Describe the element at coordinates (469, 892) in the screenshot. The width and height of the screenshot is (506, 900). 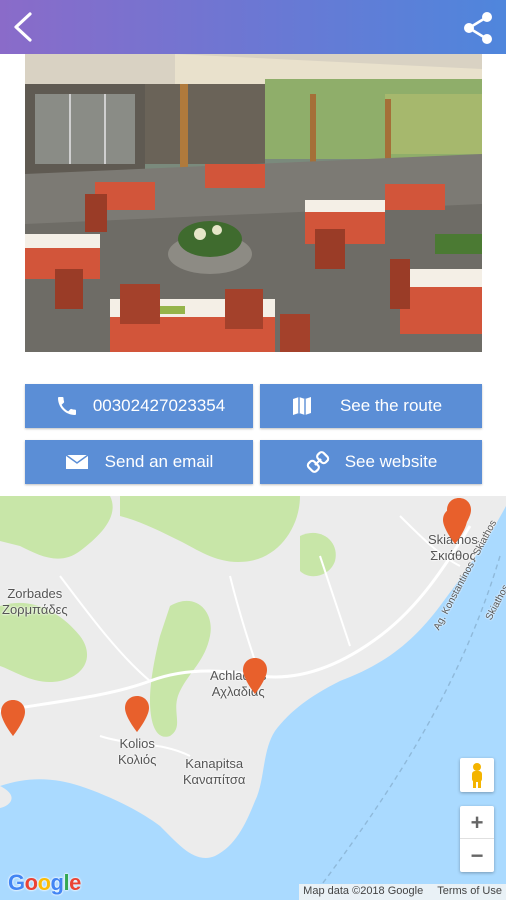
I see `terms-of-use-link: Terms of Use` at that location.